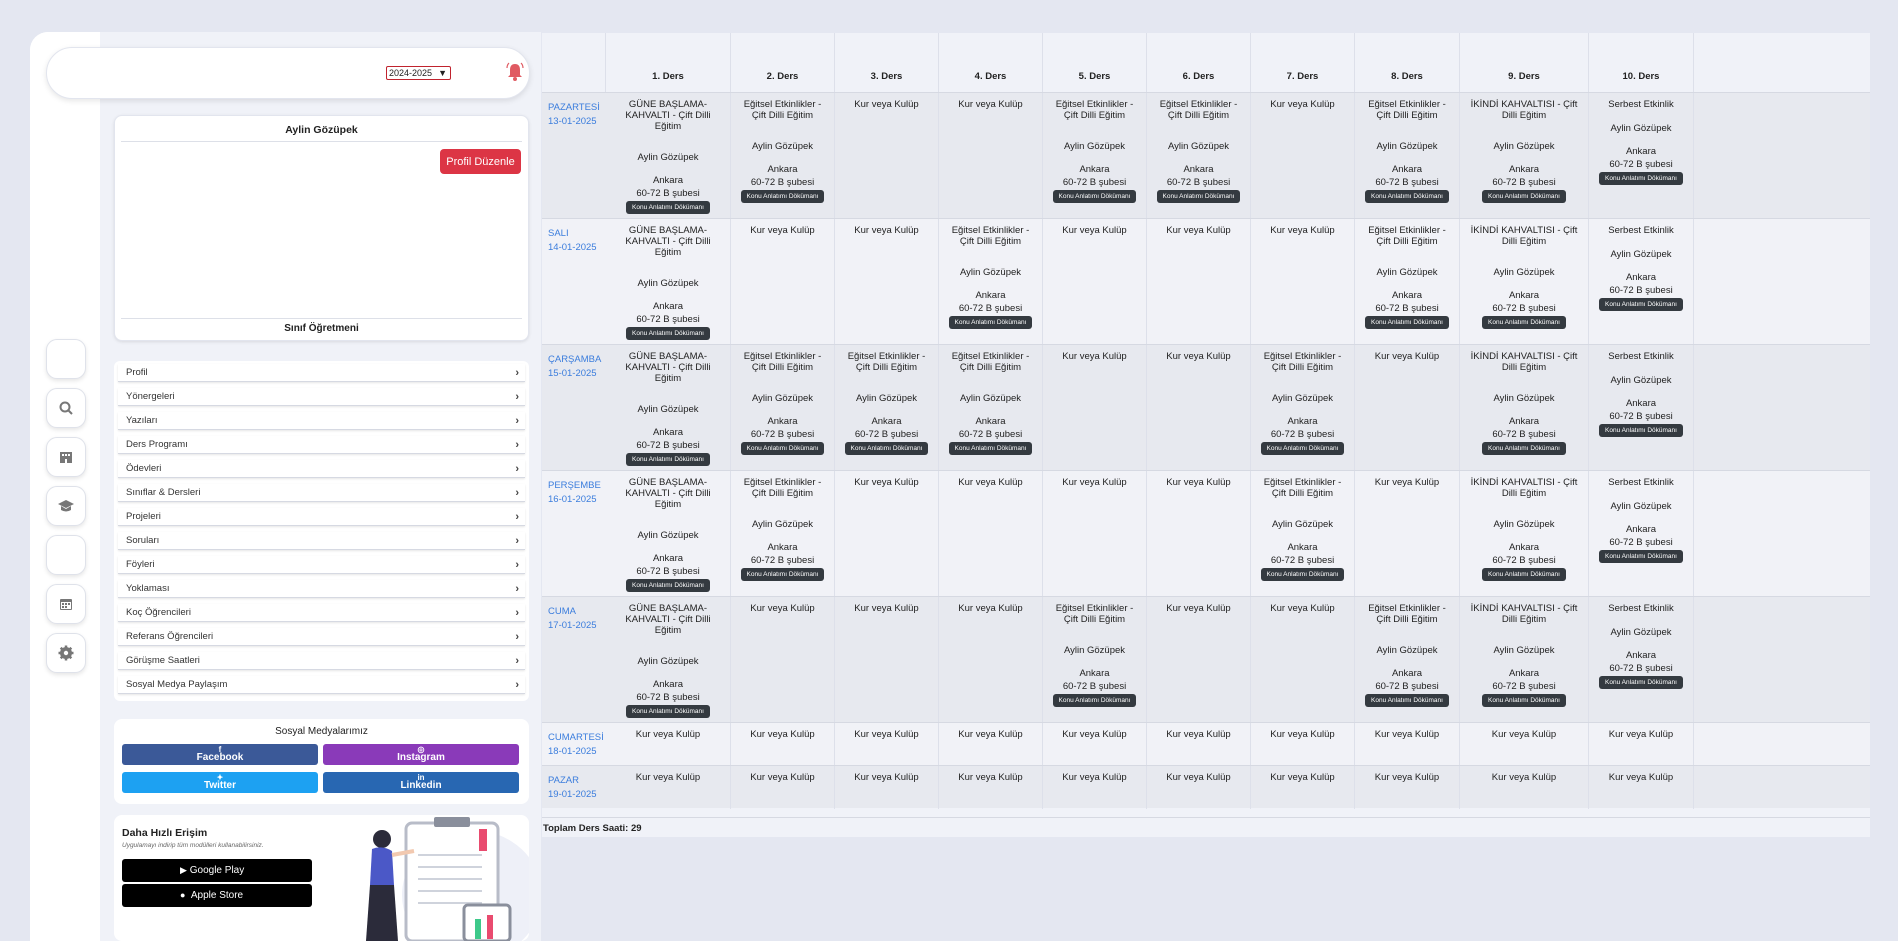 The width and height of the screenshot is (1898, 941). What do you see at coordinates (321, 445) in the screenshot?
I see `menu-item-ders-programi: Ders Programı ›` at bounding box center [321, 445].